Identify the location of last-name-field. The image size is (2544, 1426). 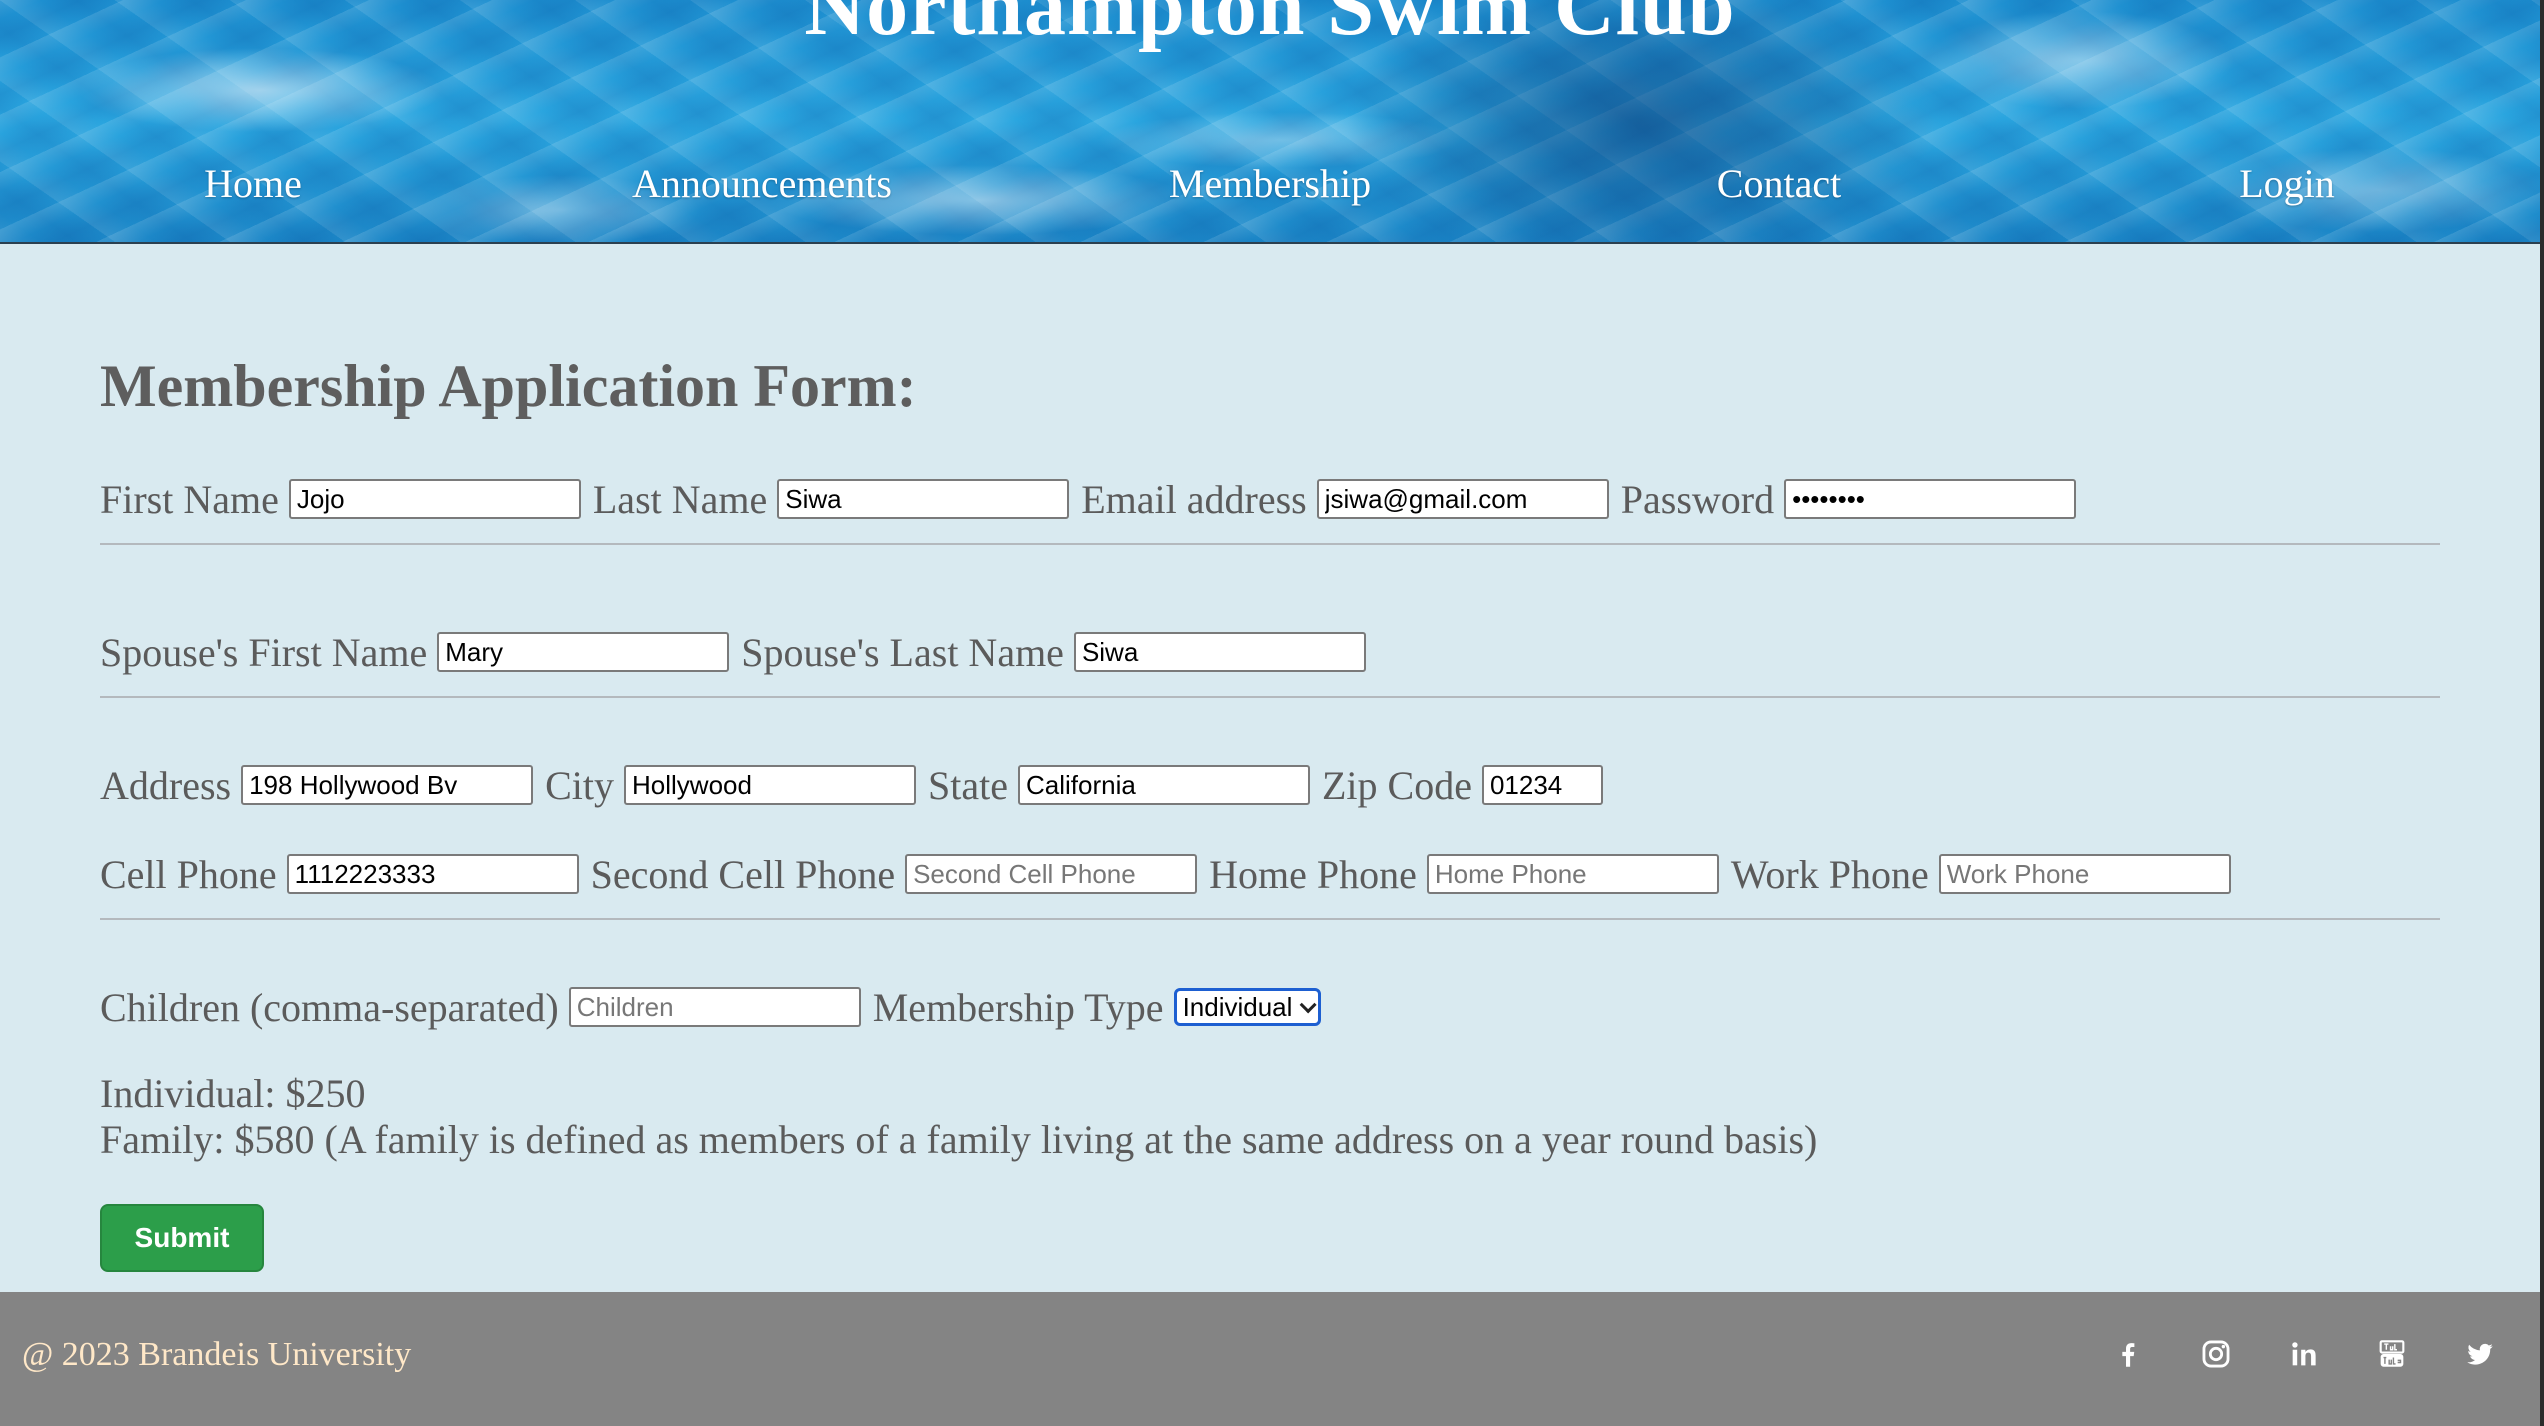
(923, 499).